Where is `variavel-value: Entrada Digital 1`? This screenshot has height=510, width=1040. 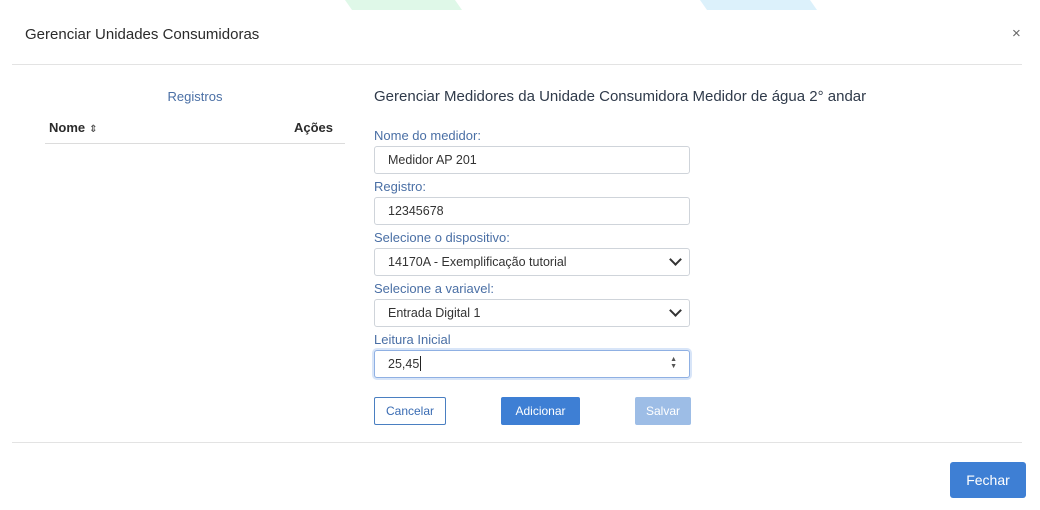 variavel-value: Entrada Digital 1 is located at coordinates (434, 313).